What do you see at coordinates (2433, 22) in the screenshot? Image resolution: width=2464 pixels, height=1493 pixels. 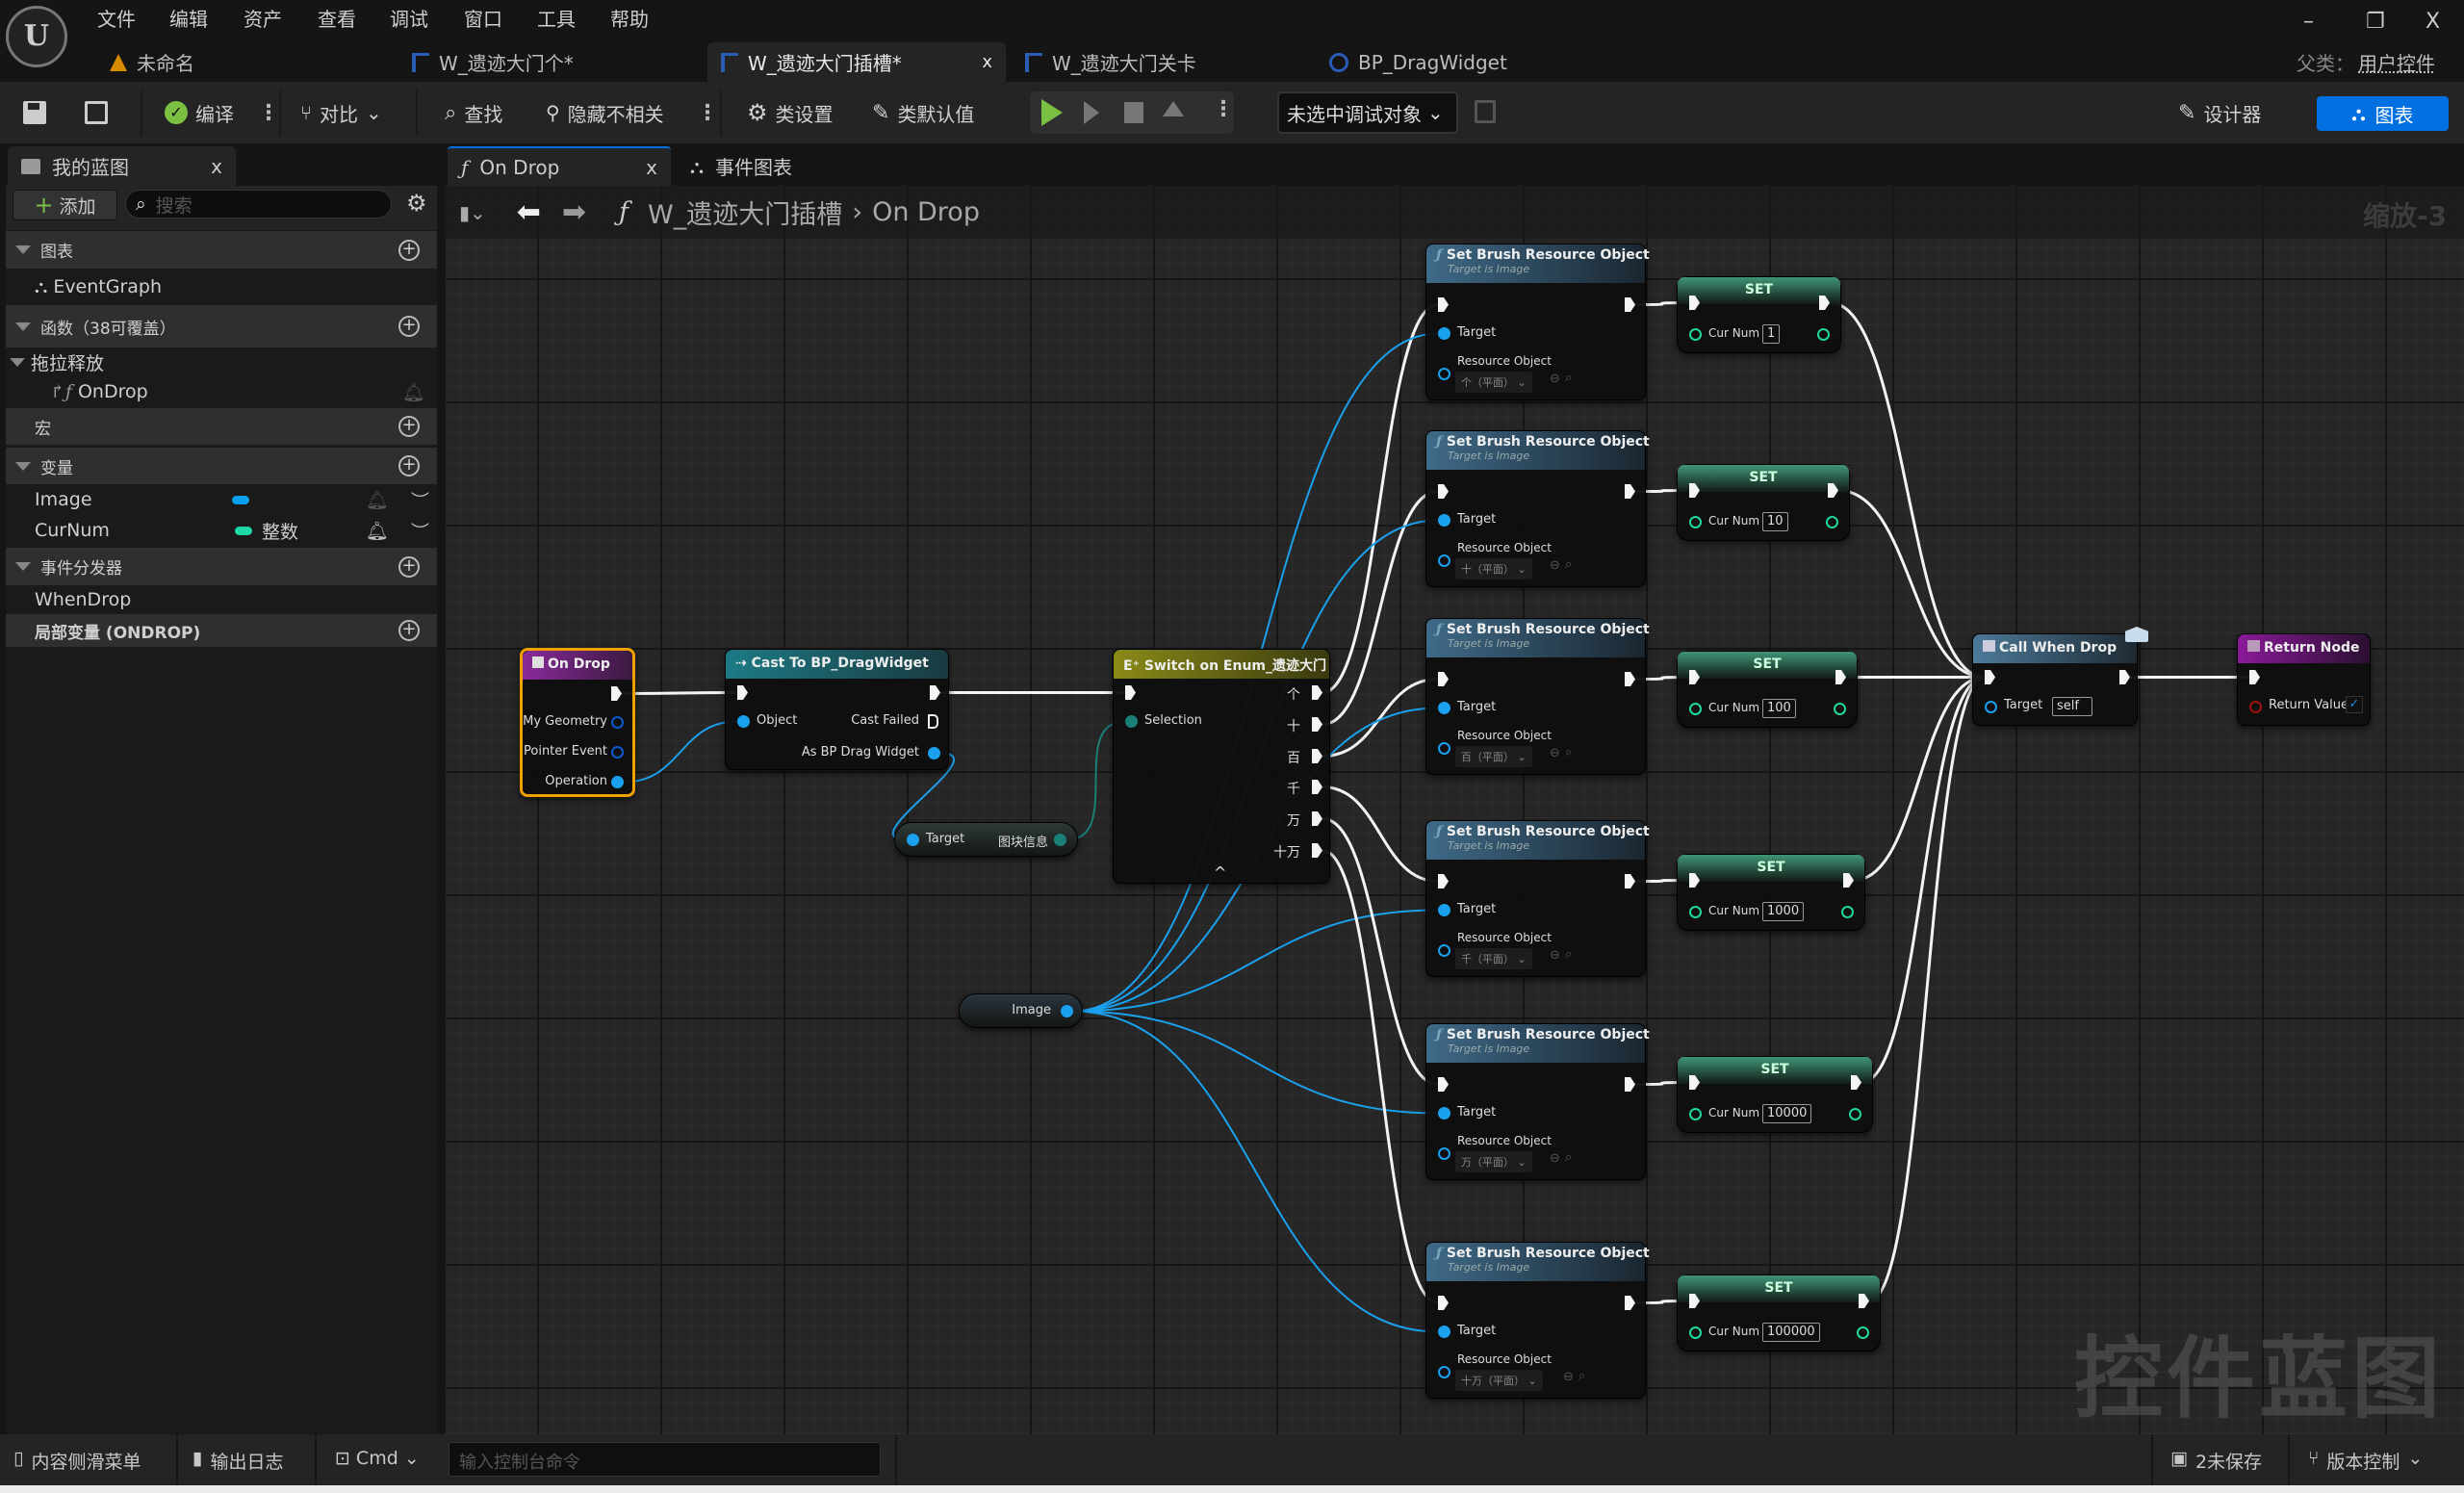 I see `close-window-button: X` at bounding box center [2433, 22].